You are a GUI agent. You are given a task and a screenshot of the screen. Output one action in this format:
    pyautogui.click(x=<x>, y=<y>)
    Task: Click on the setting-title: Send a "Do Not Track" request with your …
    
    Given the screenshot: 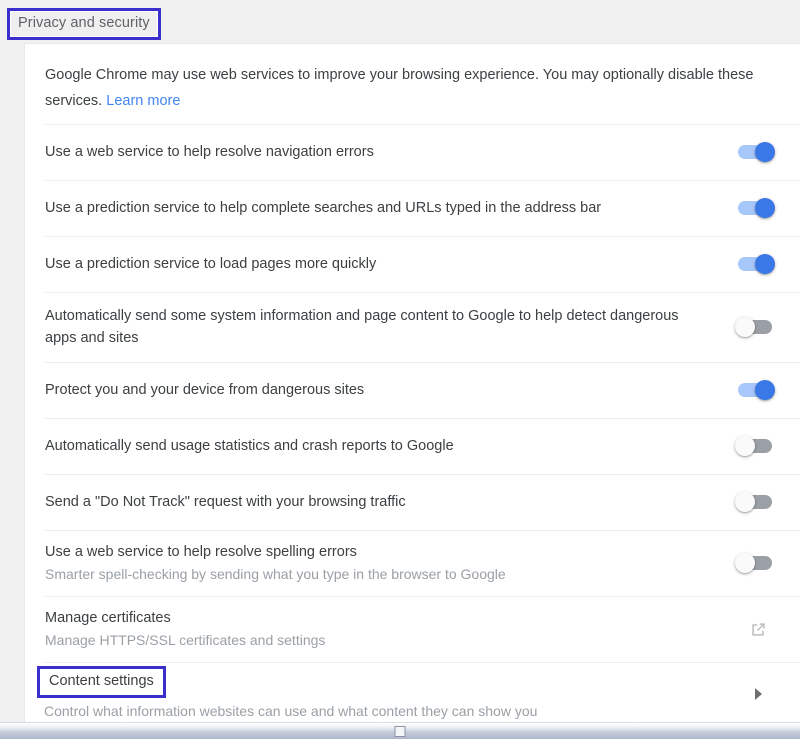 What is the action you would take?
    pyautogui.click(x=225, y=502)
    